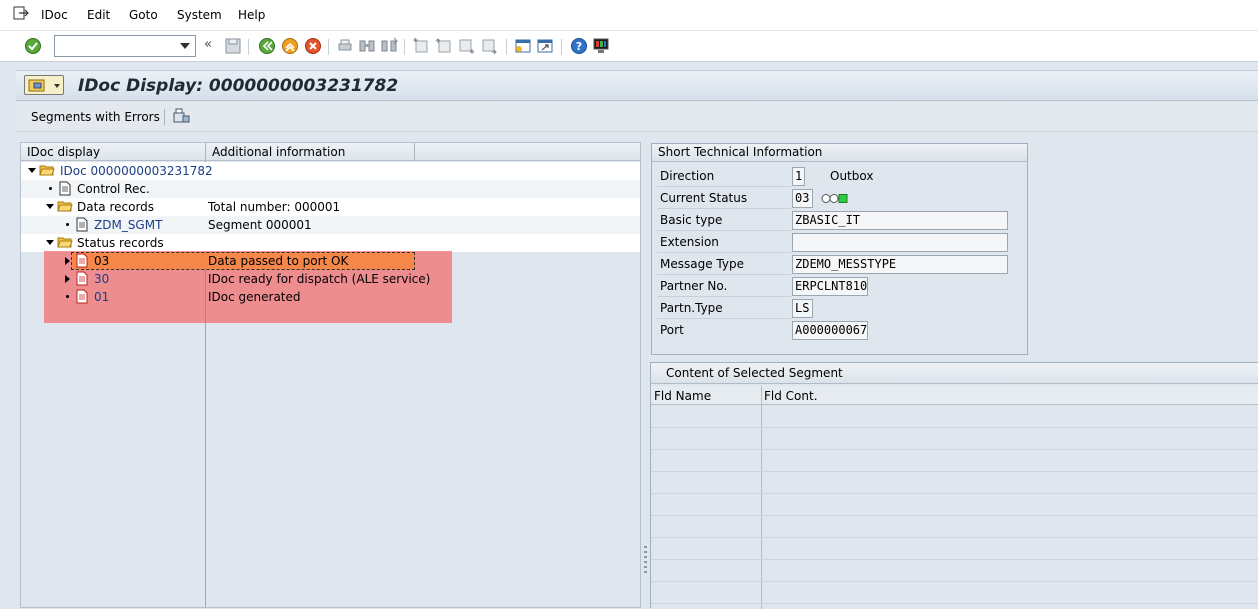 Image resolution: width=1258 pixels, height=609 pixels. I want to click on save-icon, so click(233, 46).